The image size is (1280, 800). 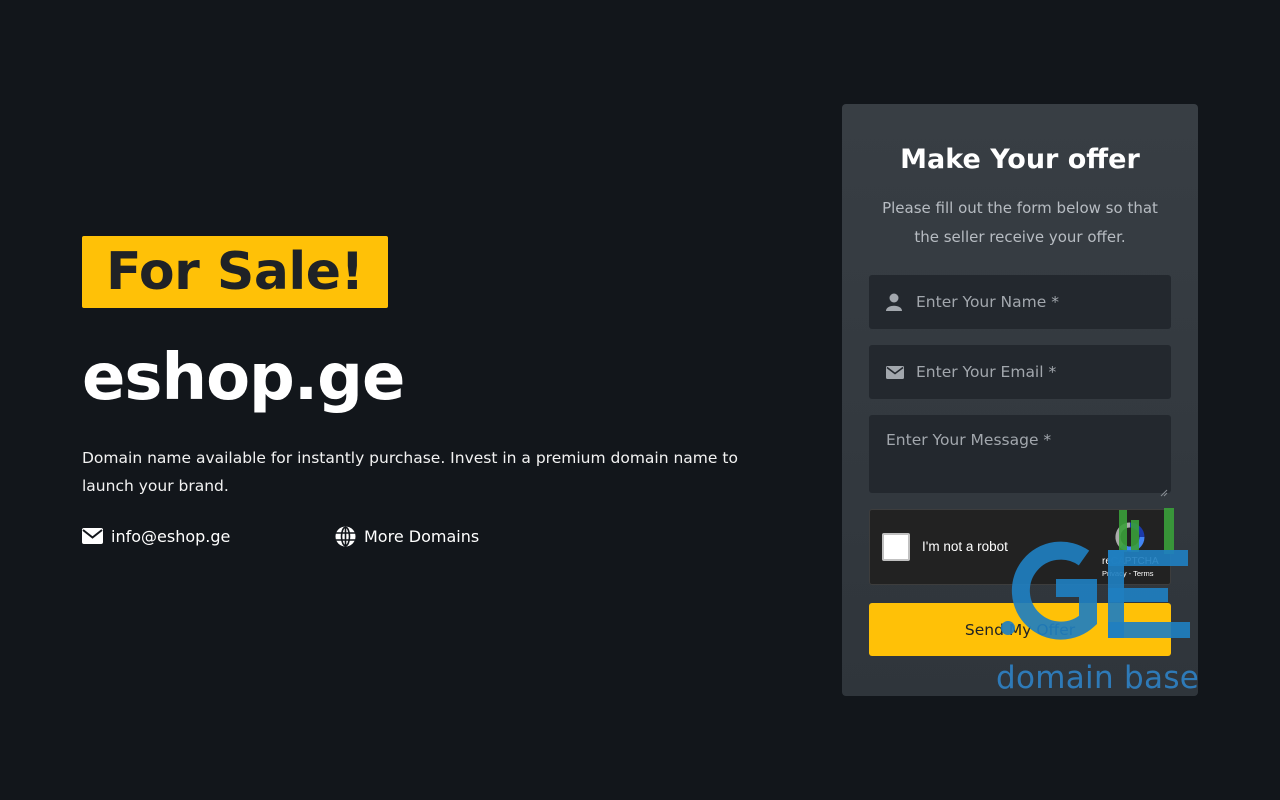 I want to click on contact-links: info@eshop.ge More Domains, so click(x=432, y=536).